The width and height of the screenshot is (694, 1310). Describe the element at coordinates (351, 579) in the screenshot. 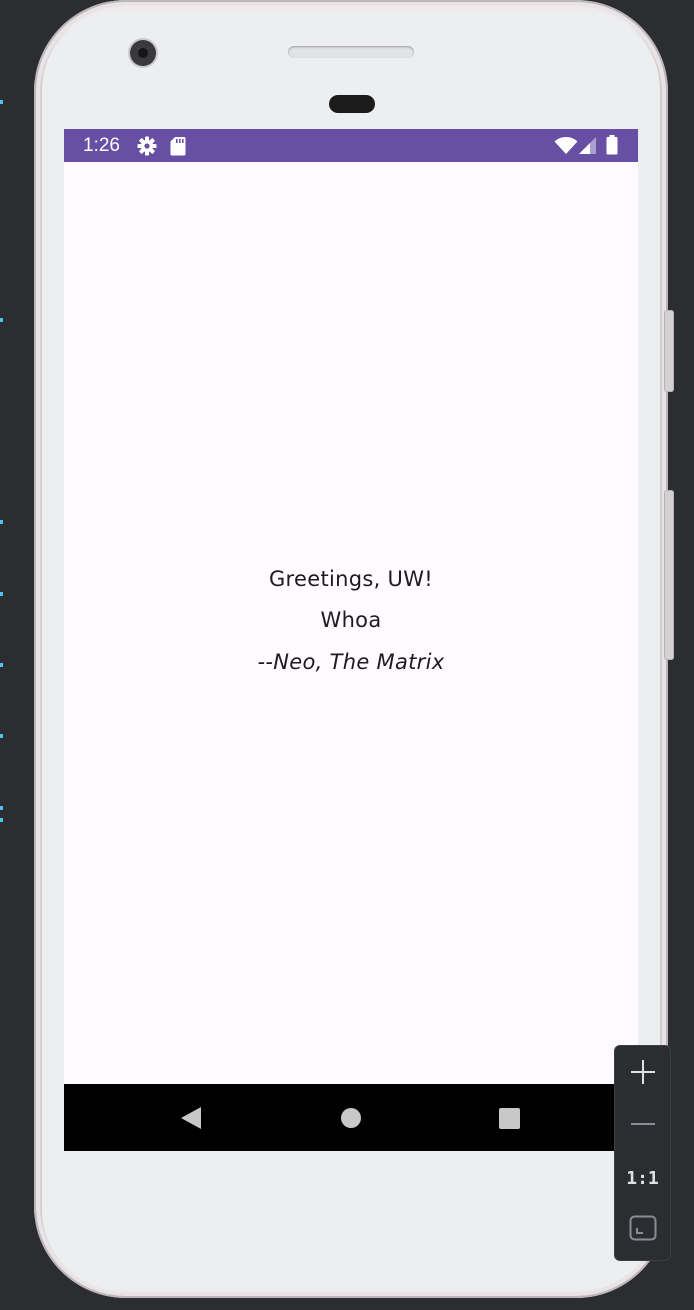

I see `greeting-text: Greetings, UW!` at that location.